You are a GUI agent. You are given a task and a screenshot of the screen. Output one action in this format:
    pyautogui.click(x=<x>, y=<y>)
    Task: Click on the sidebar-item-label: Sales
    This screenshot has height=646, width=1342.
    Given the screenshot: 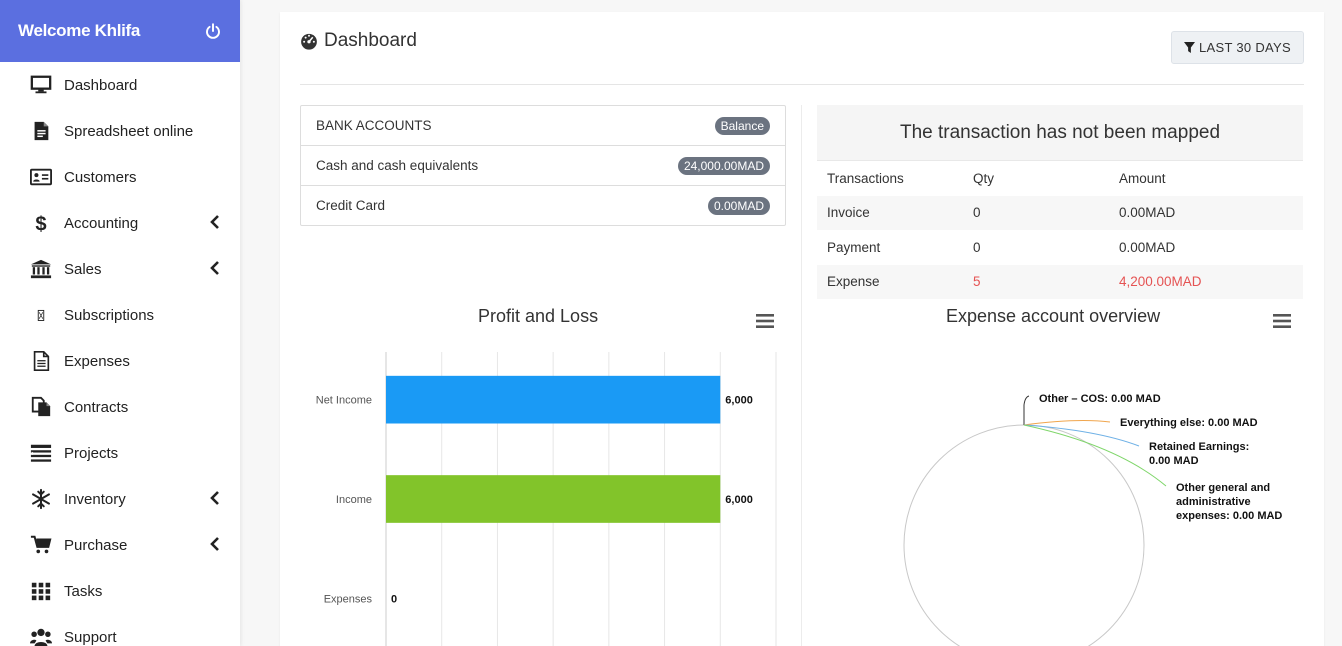 What is the action you would take?
    pyautogui.click(x=83, y=269)
    